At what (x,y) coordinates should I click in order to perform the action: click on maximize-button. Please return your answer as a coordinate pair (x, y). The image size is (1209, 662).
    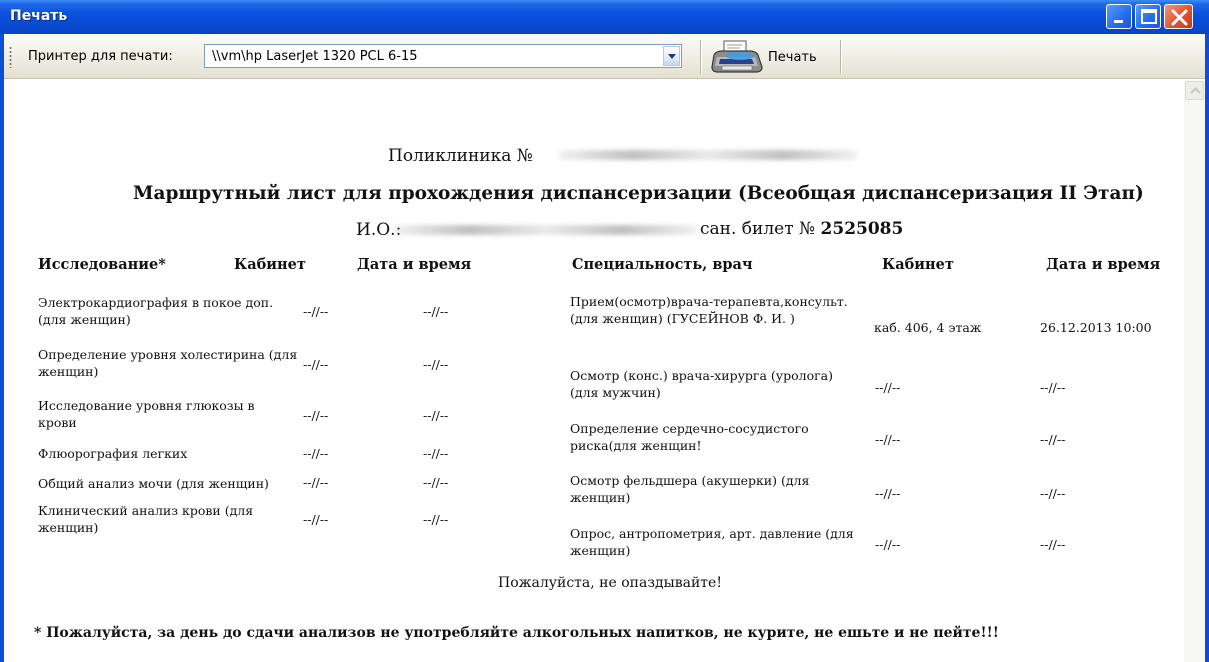
    Looking at the image, I should click on (1148, 16).